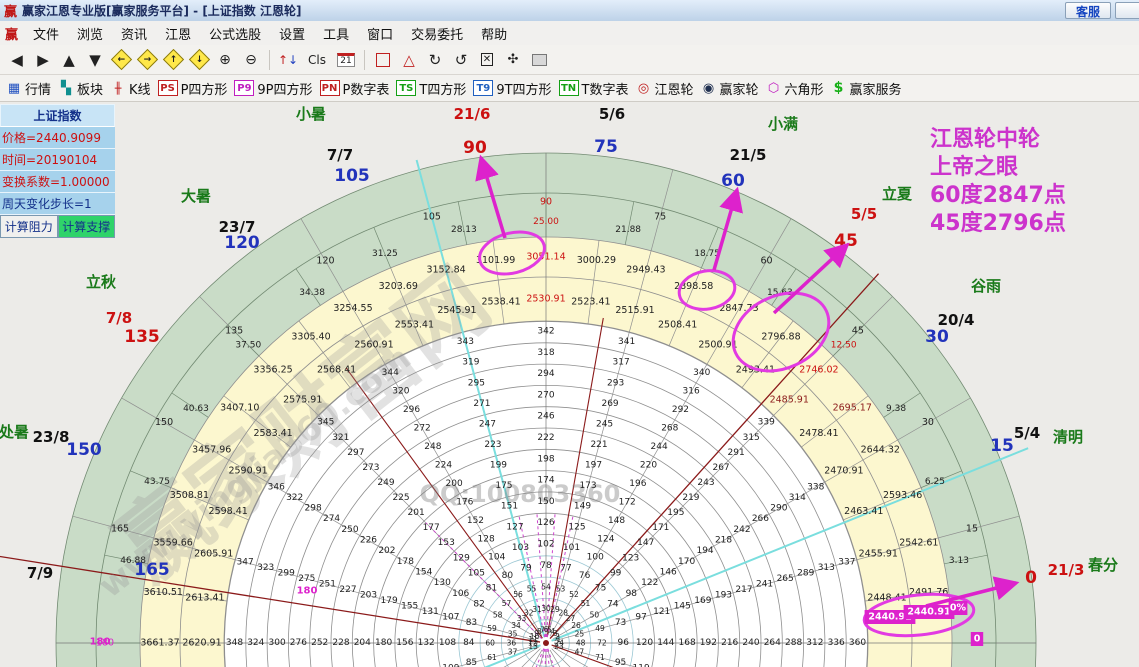 The height and width of the screenshot is (667, 1139). Describe the element at coordinates (405, 562) in the screenshot. I see `wheel-number: 178` at that location.